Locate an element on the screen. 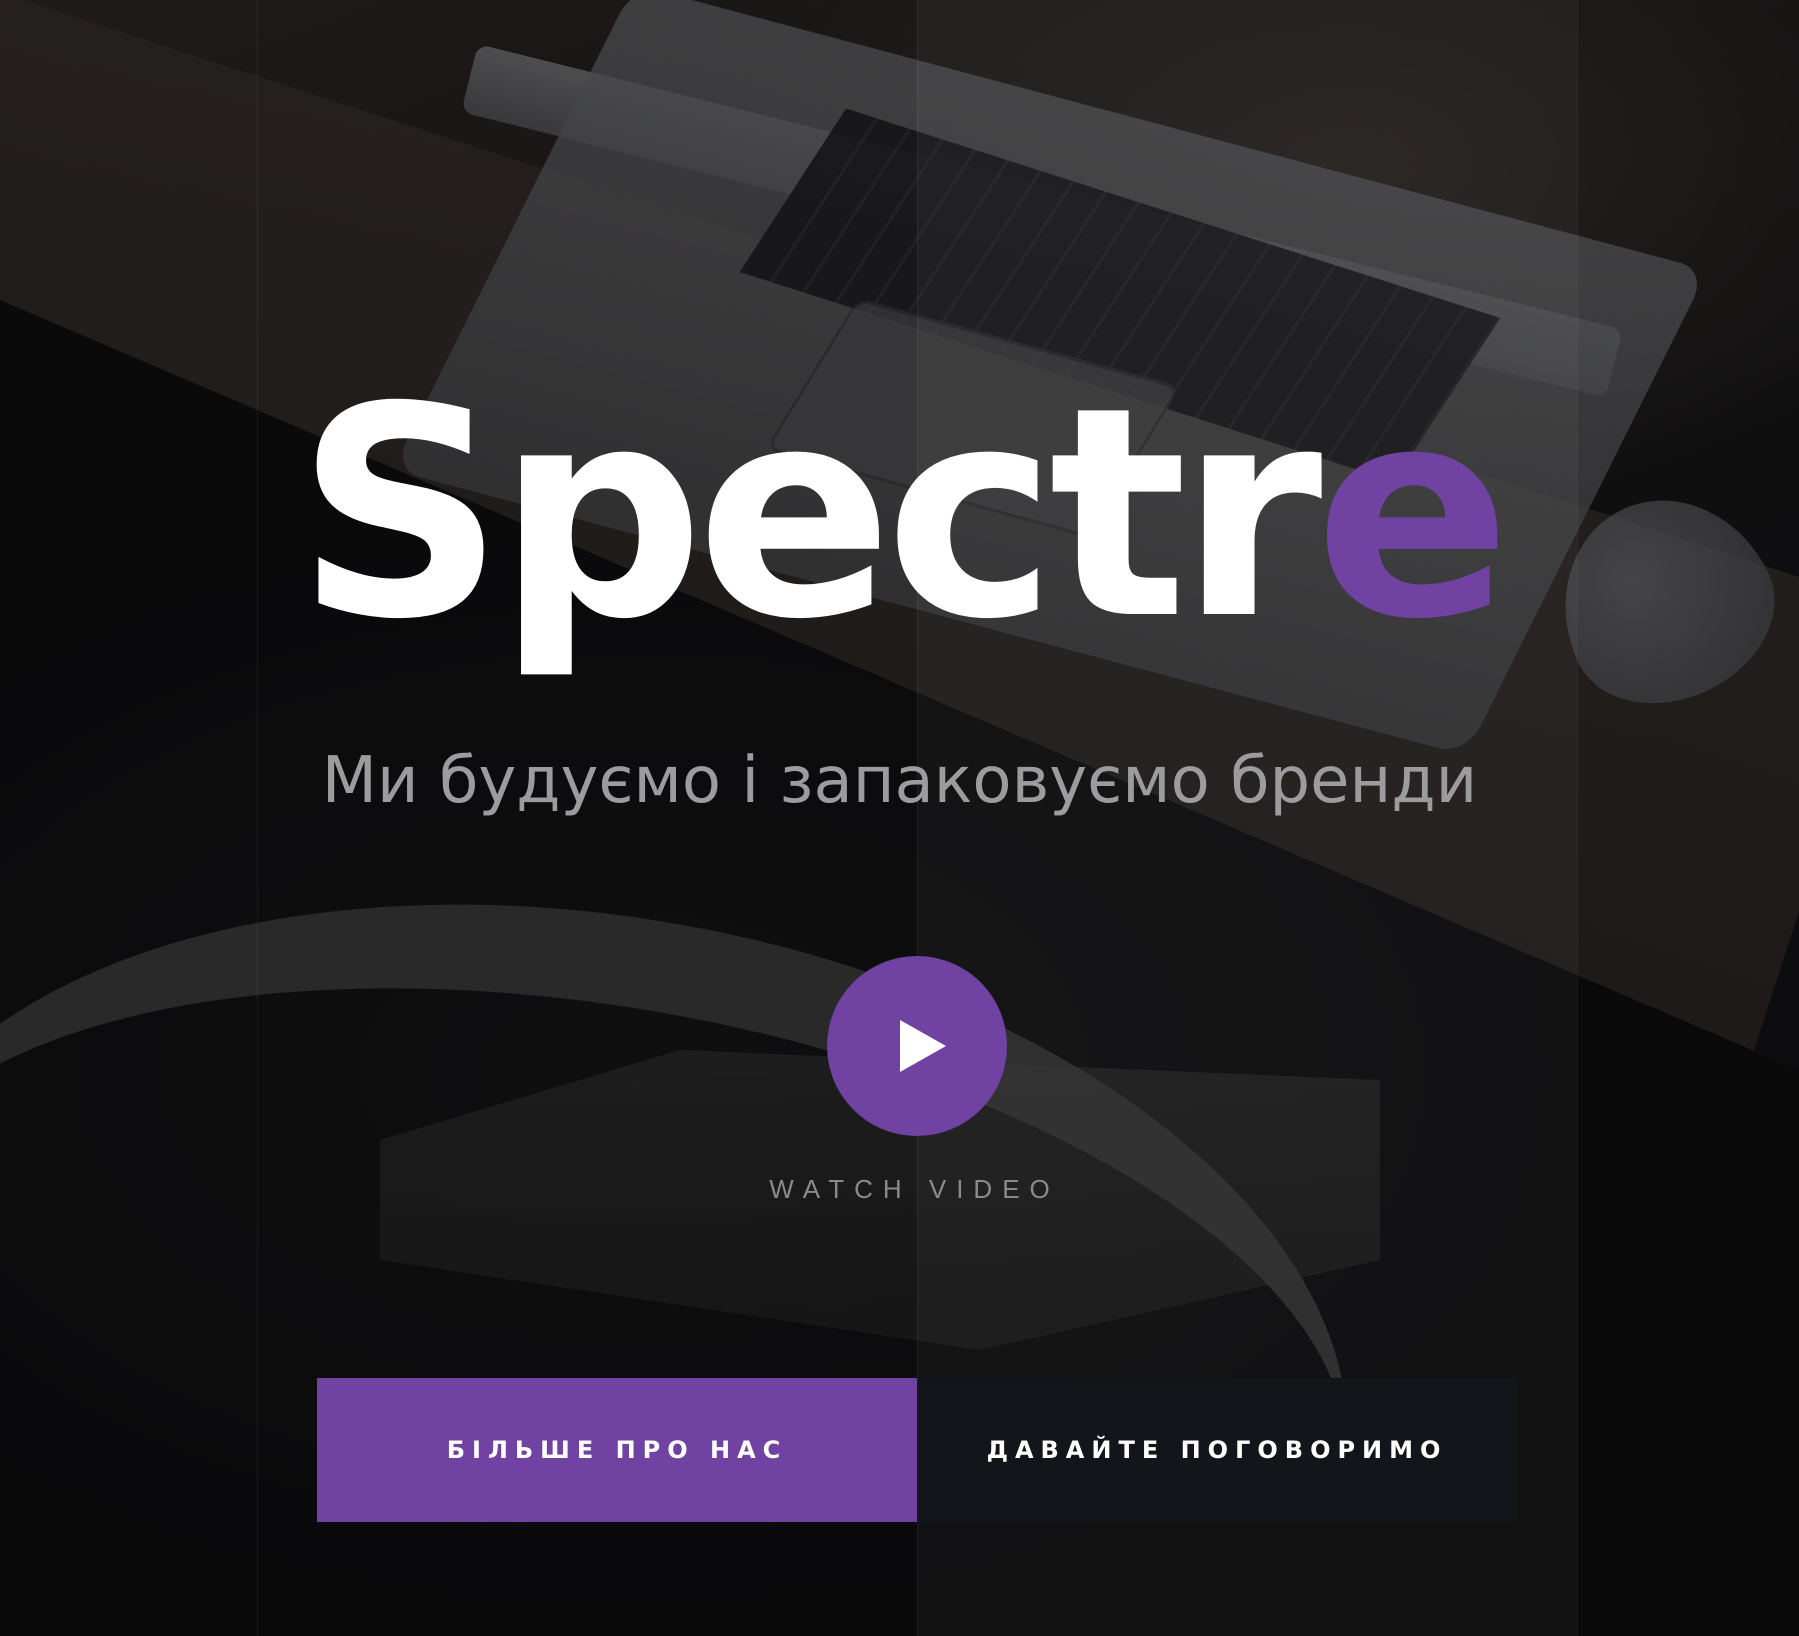 The height and width of the screenshot is (1636, 1799). play-icon is located at coordinates (923, 1046).